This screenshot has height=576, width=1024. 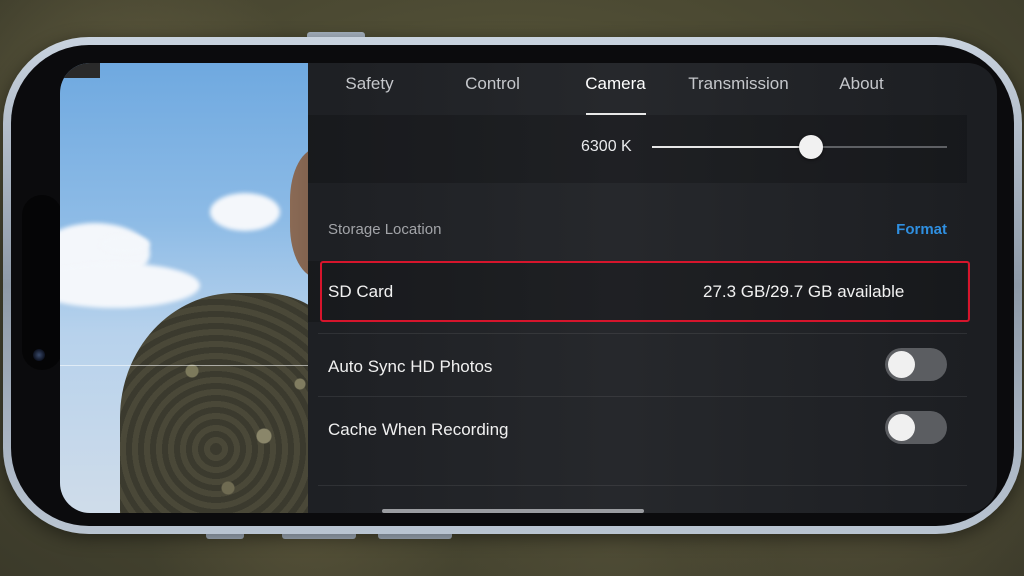 What do you see at coordinates (385, 229) in the screenshot?
I see `storage-location-label: Storage Location` at bounding box center [385, 229].